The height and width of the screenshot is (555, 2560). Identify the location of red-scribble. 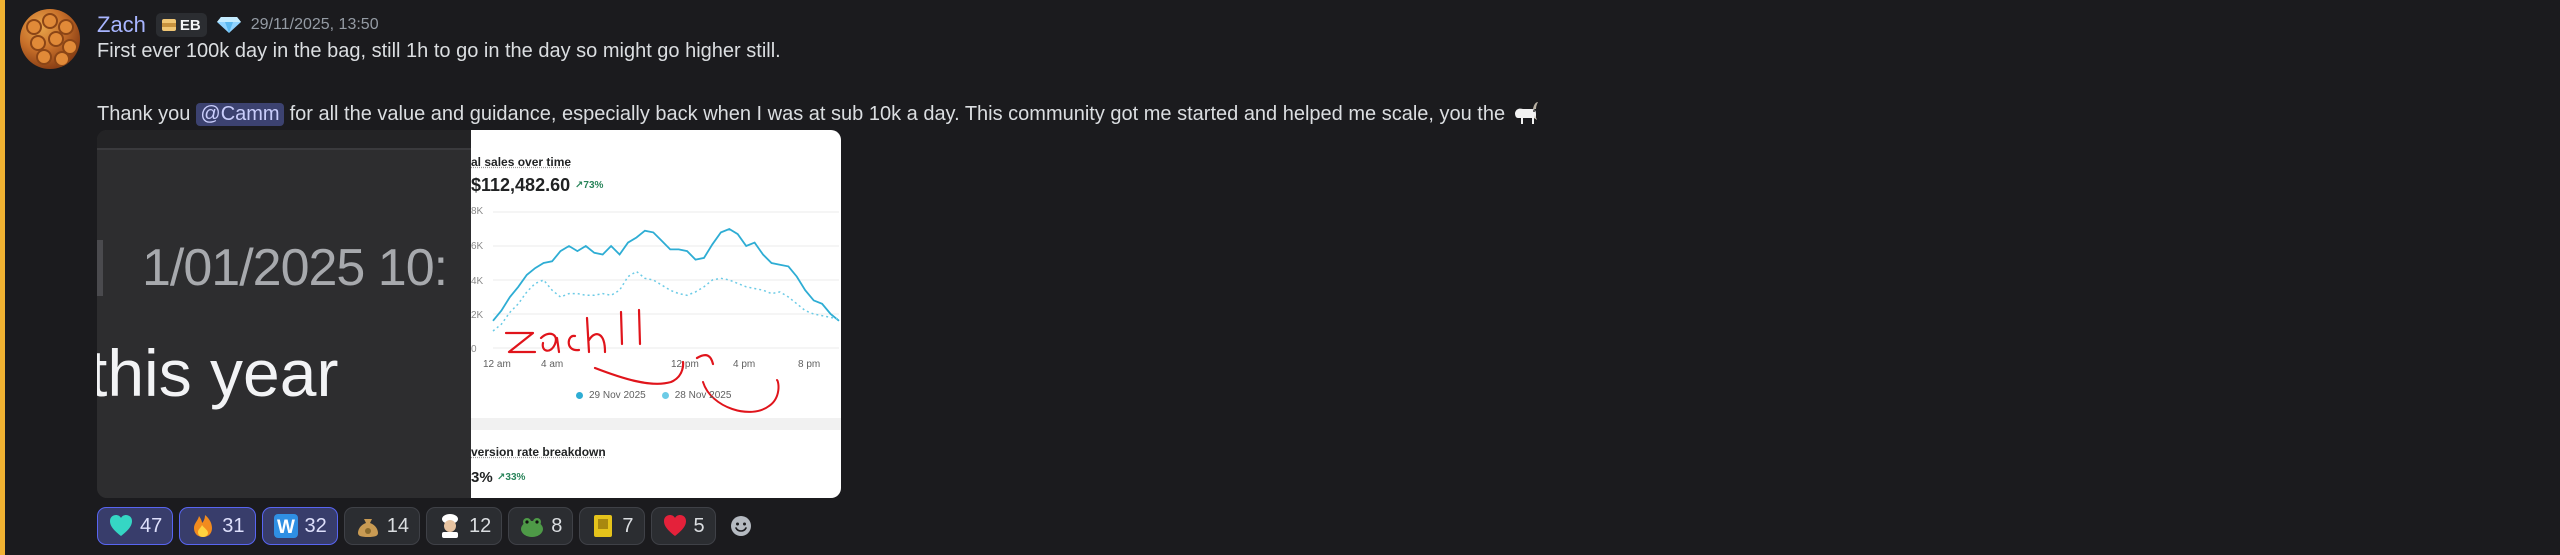
(609, 346).